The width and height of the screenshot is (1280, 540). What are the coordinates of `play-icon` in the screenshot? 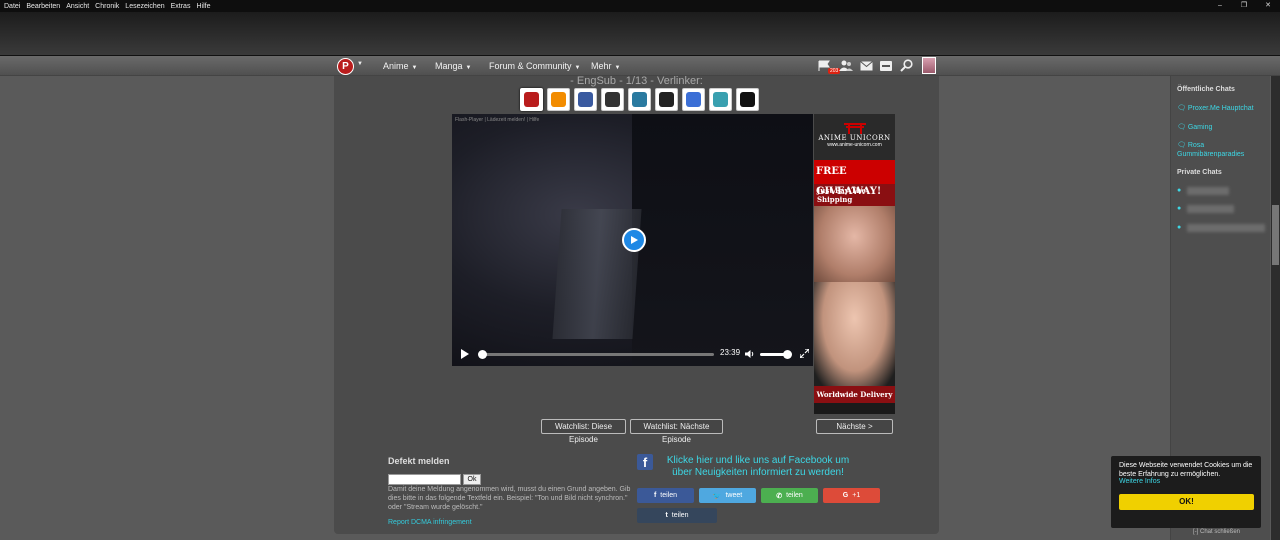 It's located at (634, 240).